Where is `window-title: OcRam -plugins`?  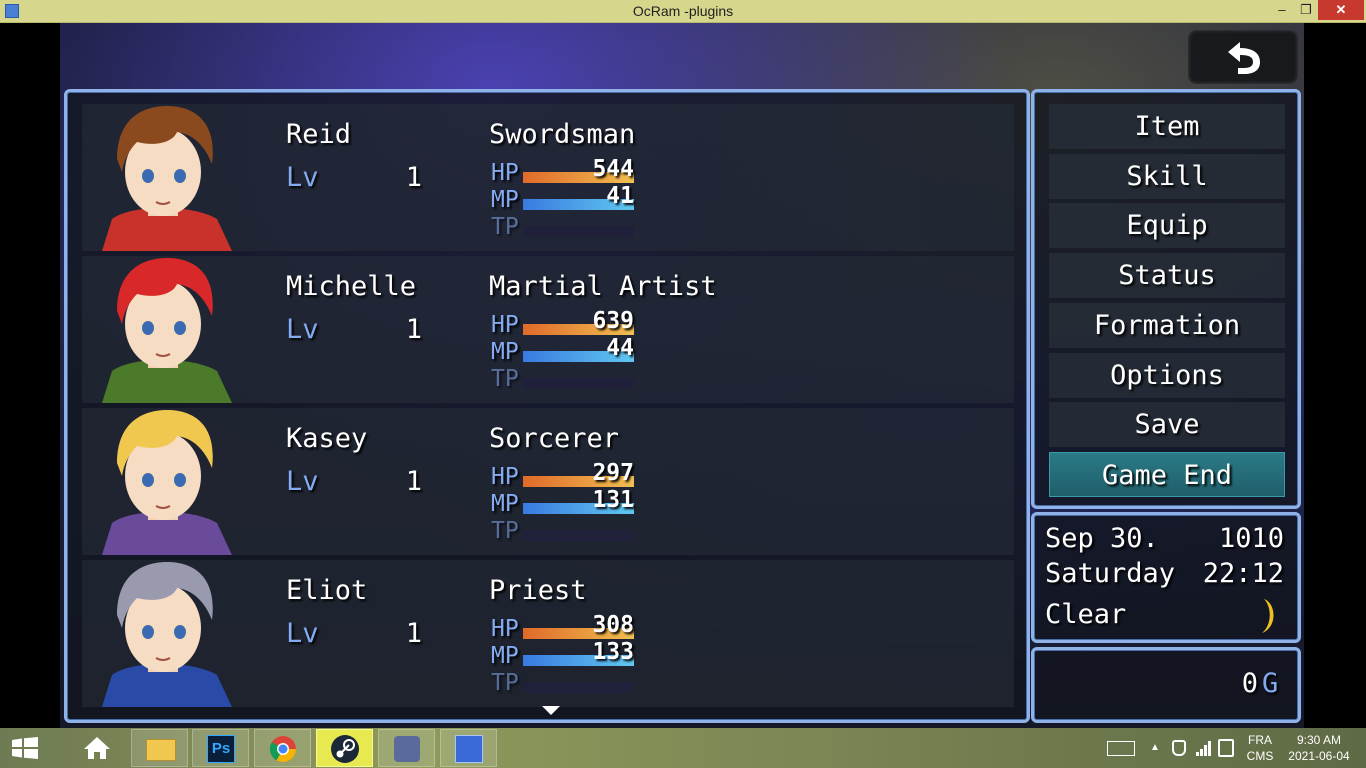 window-title: OcRam -plugins is located at coordinates (683, 11).